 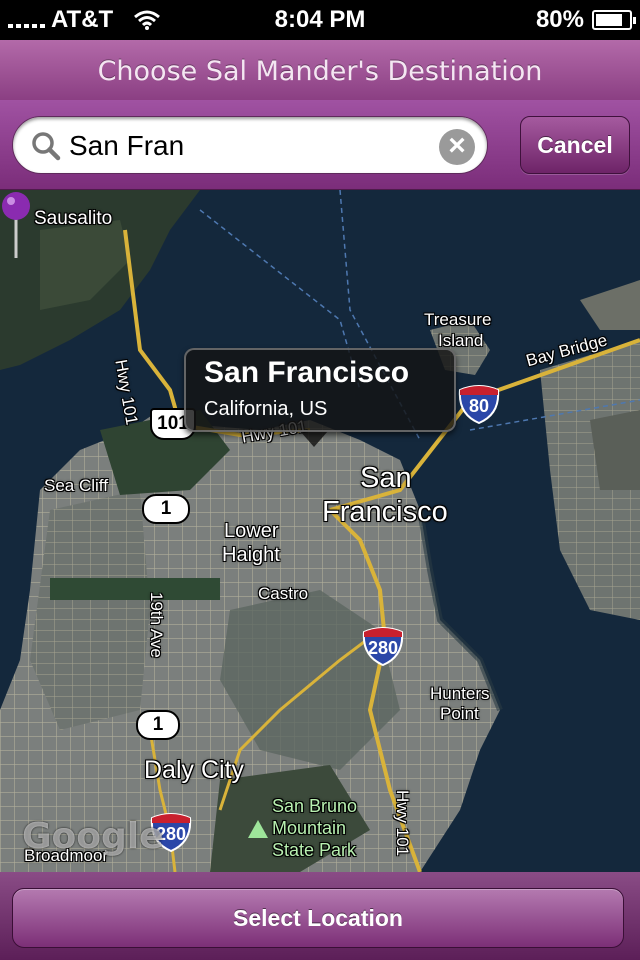 What do you see at coordinates (46, 146) in the screenshot?
I see `search-icon` at bounding box center [46, 146].